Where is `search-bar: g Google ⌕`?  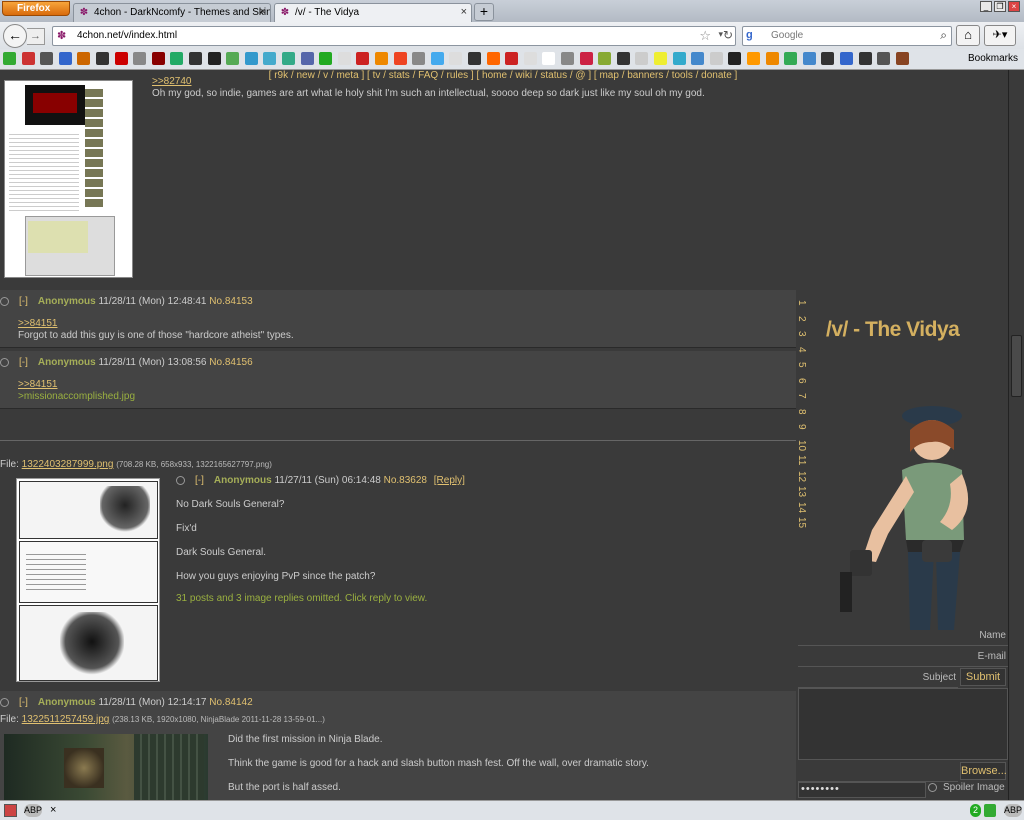 search-bar: g Google ⌕ is located at coordinates (847, 36).